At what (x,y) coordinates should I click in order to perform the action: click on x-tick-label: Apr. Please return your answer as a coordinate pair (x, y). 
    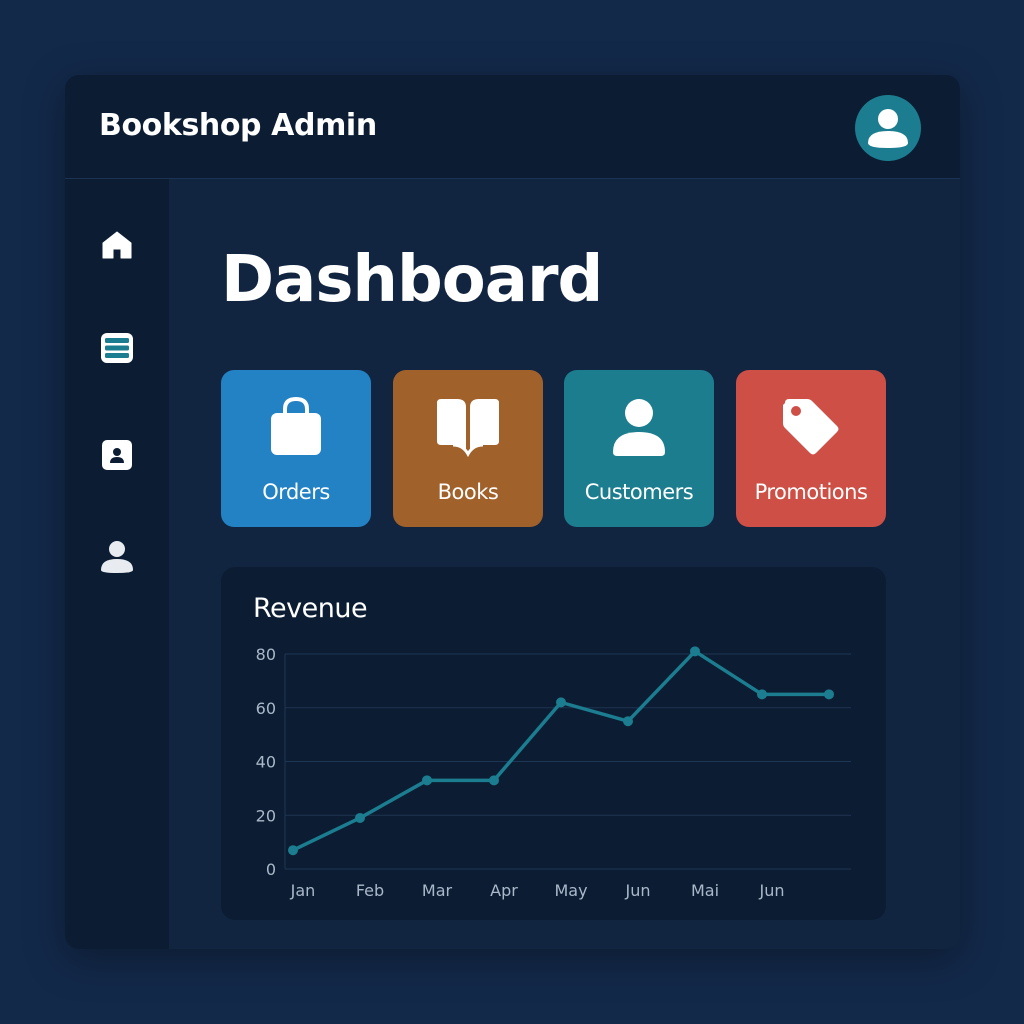
    Looking at the image, I should click on (504, 890).